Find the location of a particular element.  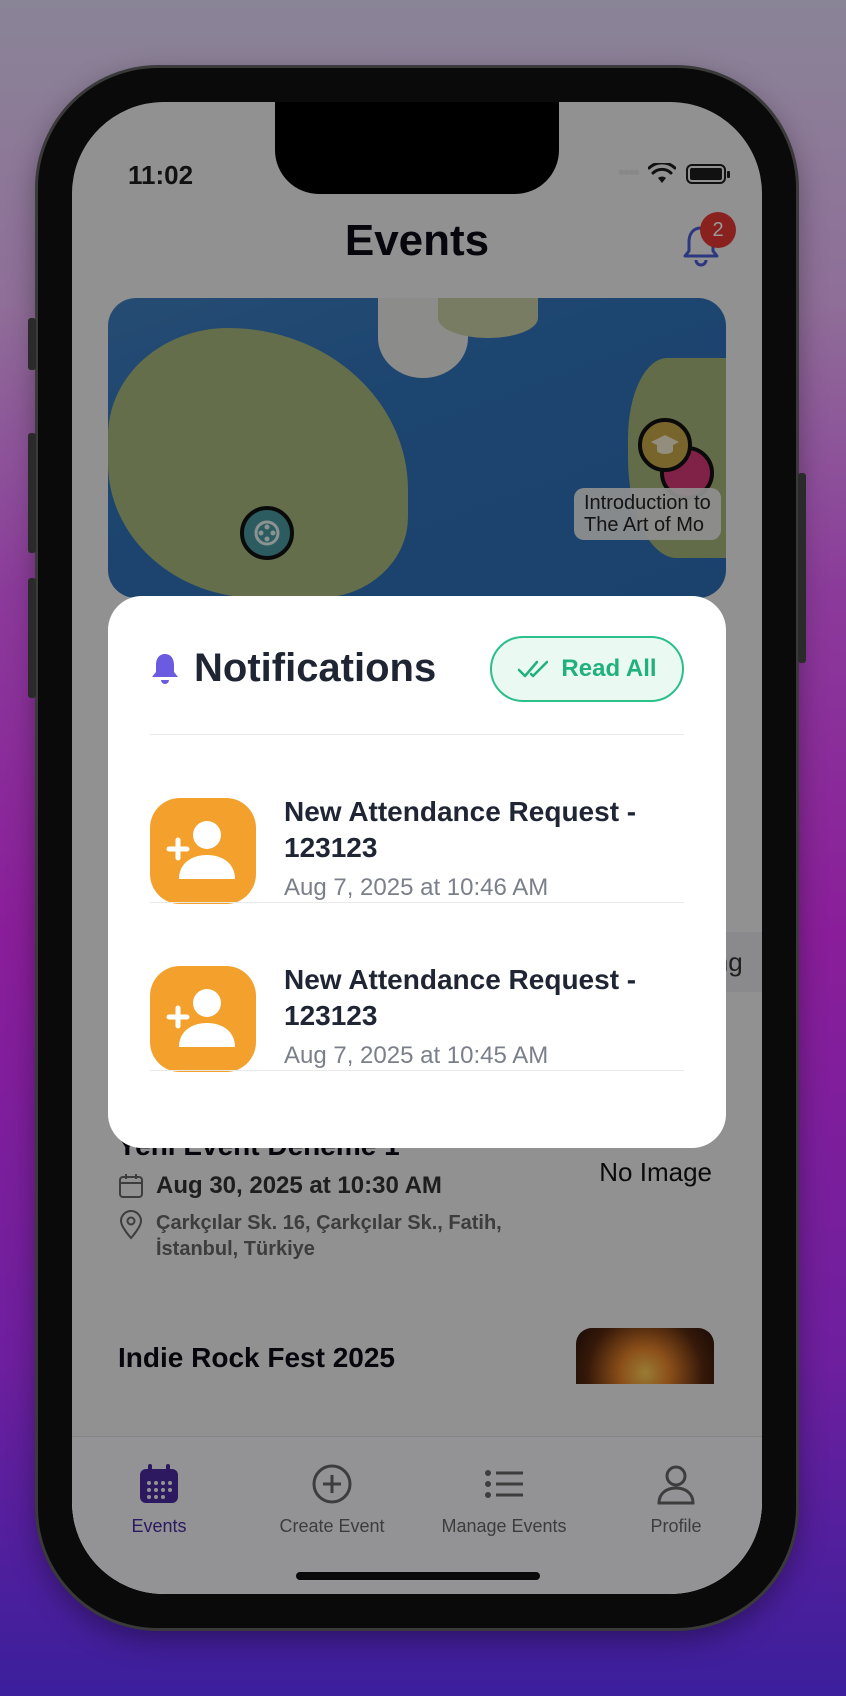

status-time: 11:02 is located at coordinates (161, 175).